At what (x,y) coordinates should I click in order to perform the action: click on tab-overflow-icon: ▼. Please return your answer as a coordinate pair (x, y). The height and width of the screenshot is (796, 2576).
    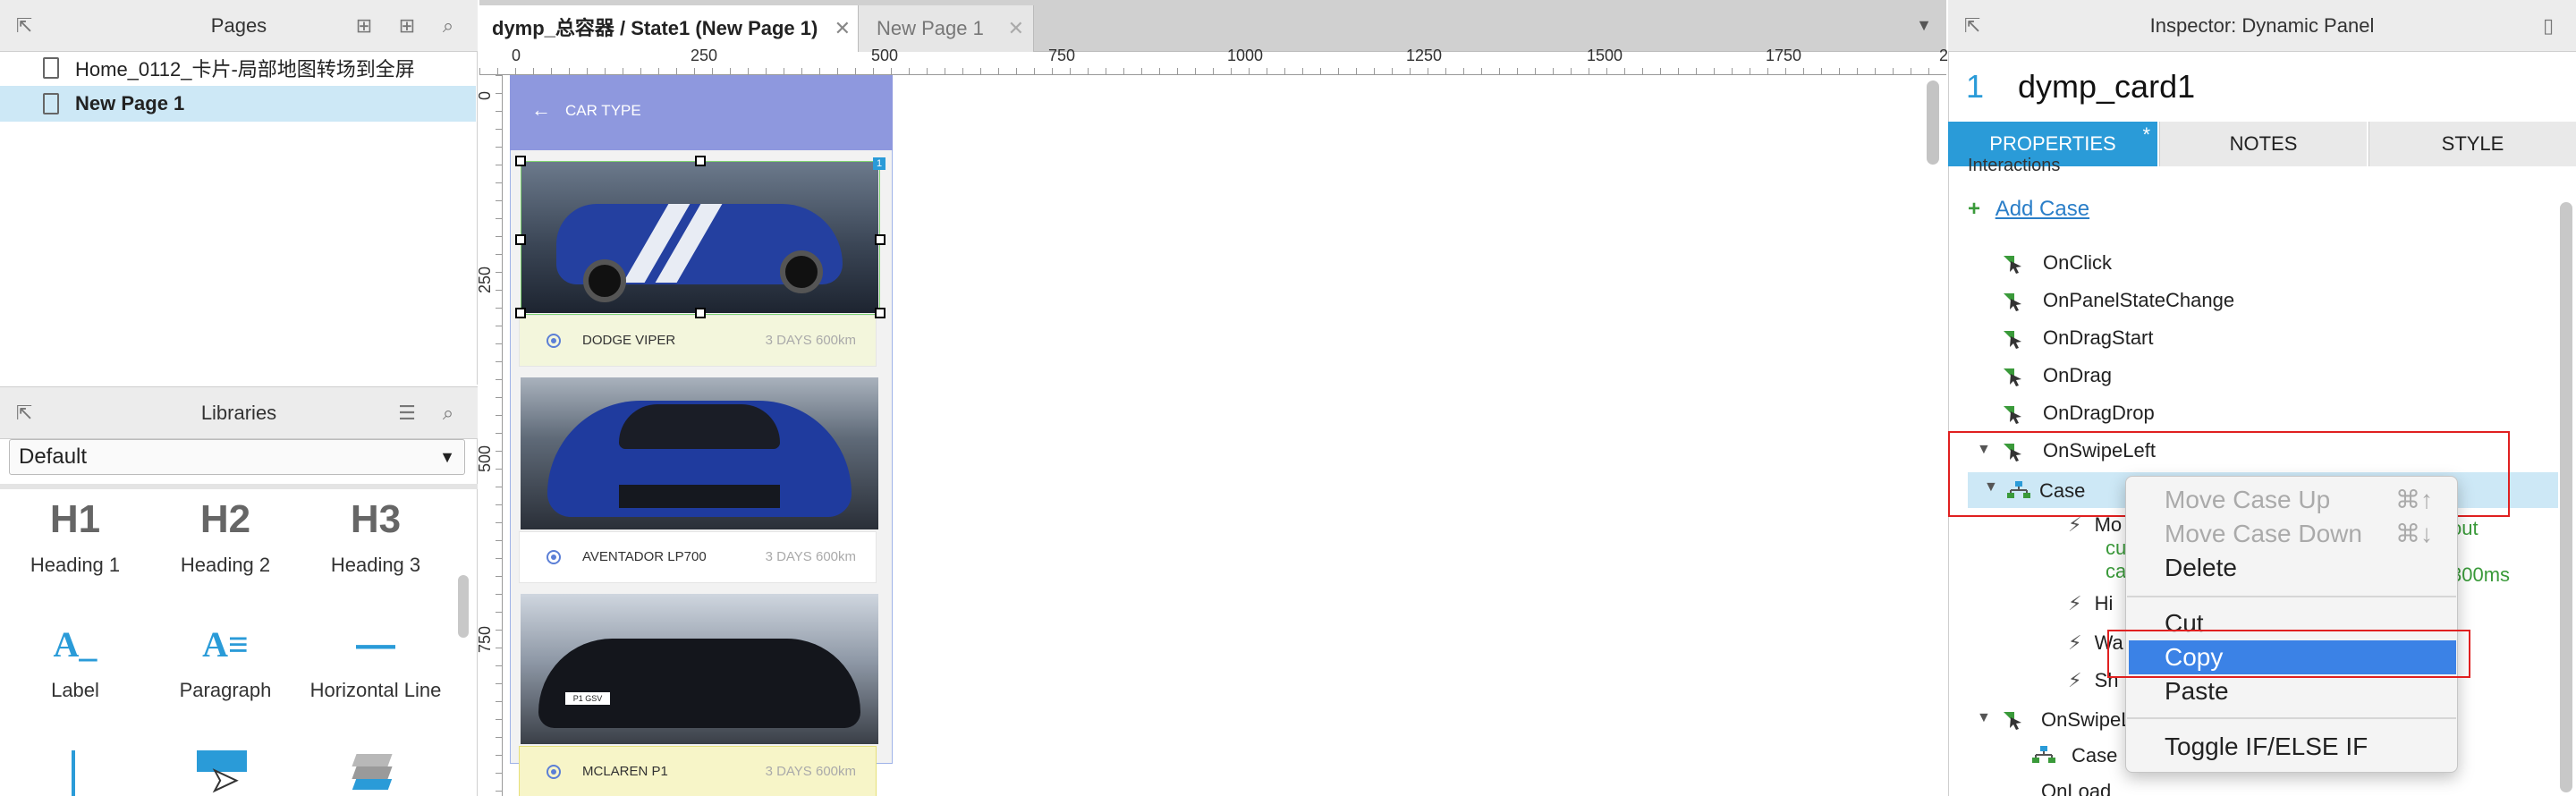
    Looking at the image, I should click on (1924, 25).